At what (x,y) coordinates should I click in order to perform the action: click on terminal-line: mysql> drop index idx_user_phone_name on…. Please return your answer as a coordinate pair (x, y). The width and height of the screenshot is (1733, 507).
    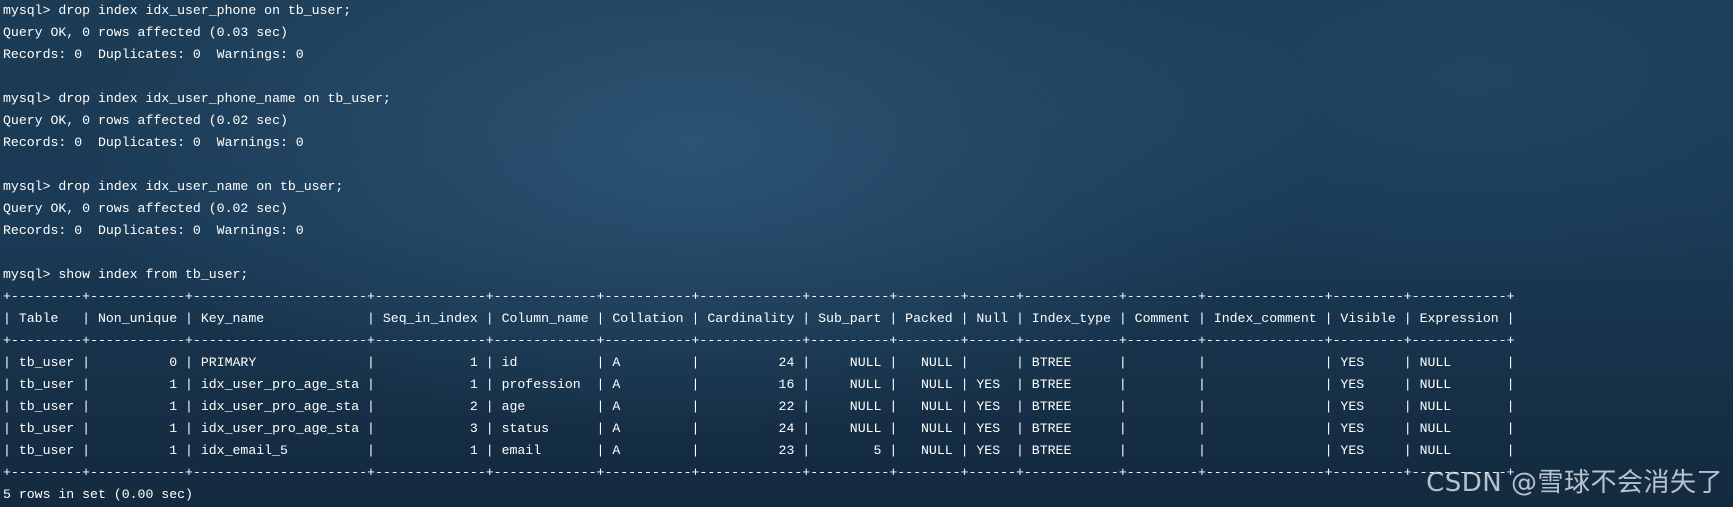
    Looking at the image, I should click on (197, 98).